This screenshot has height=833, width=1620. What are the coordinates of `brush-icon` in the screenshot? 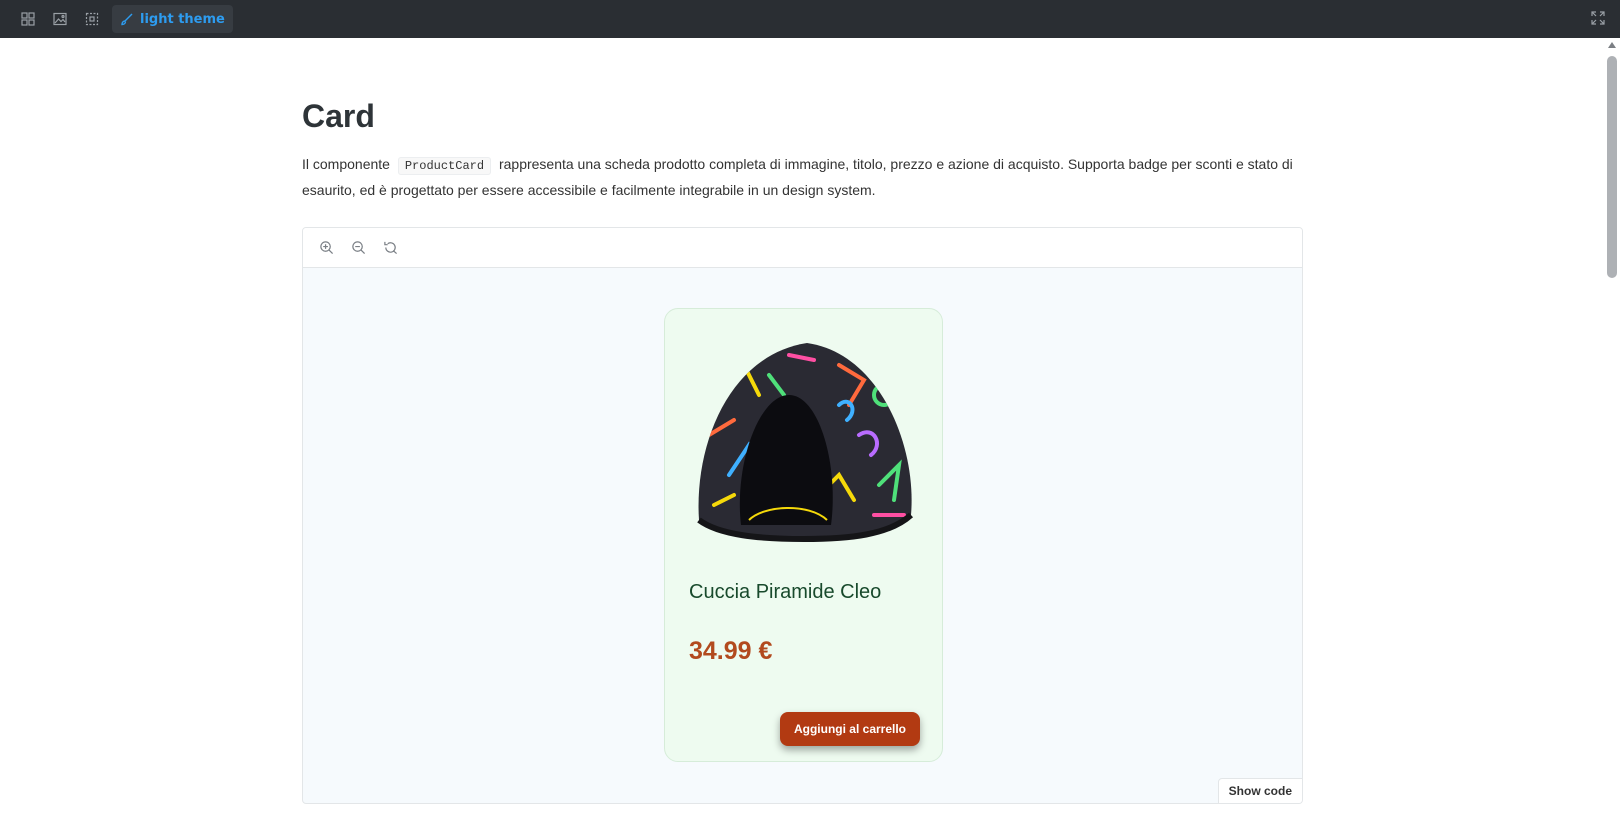 It's located at (127, 19).